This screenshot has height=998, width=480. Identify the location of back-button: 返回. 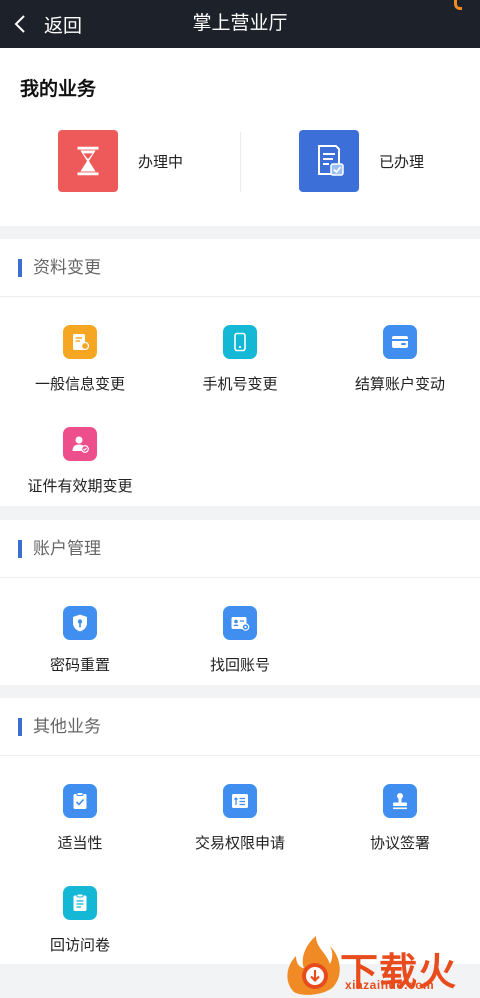
(46, 24).